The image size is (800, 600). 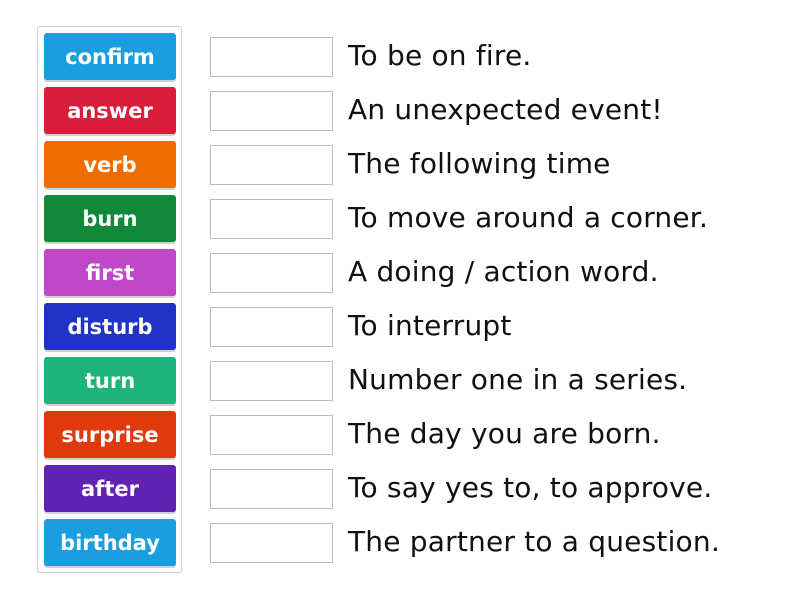 I want to click on clue-text: An unexpected event!, so click(x=505, y=109).